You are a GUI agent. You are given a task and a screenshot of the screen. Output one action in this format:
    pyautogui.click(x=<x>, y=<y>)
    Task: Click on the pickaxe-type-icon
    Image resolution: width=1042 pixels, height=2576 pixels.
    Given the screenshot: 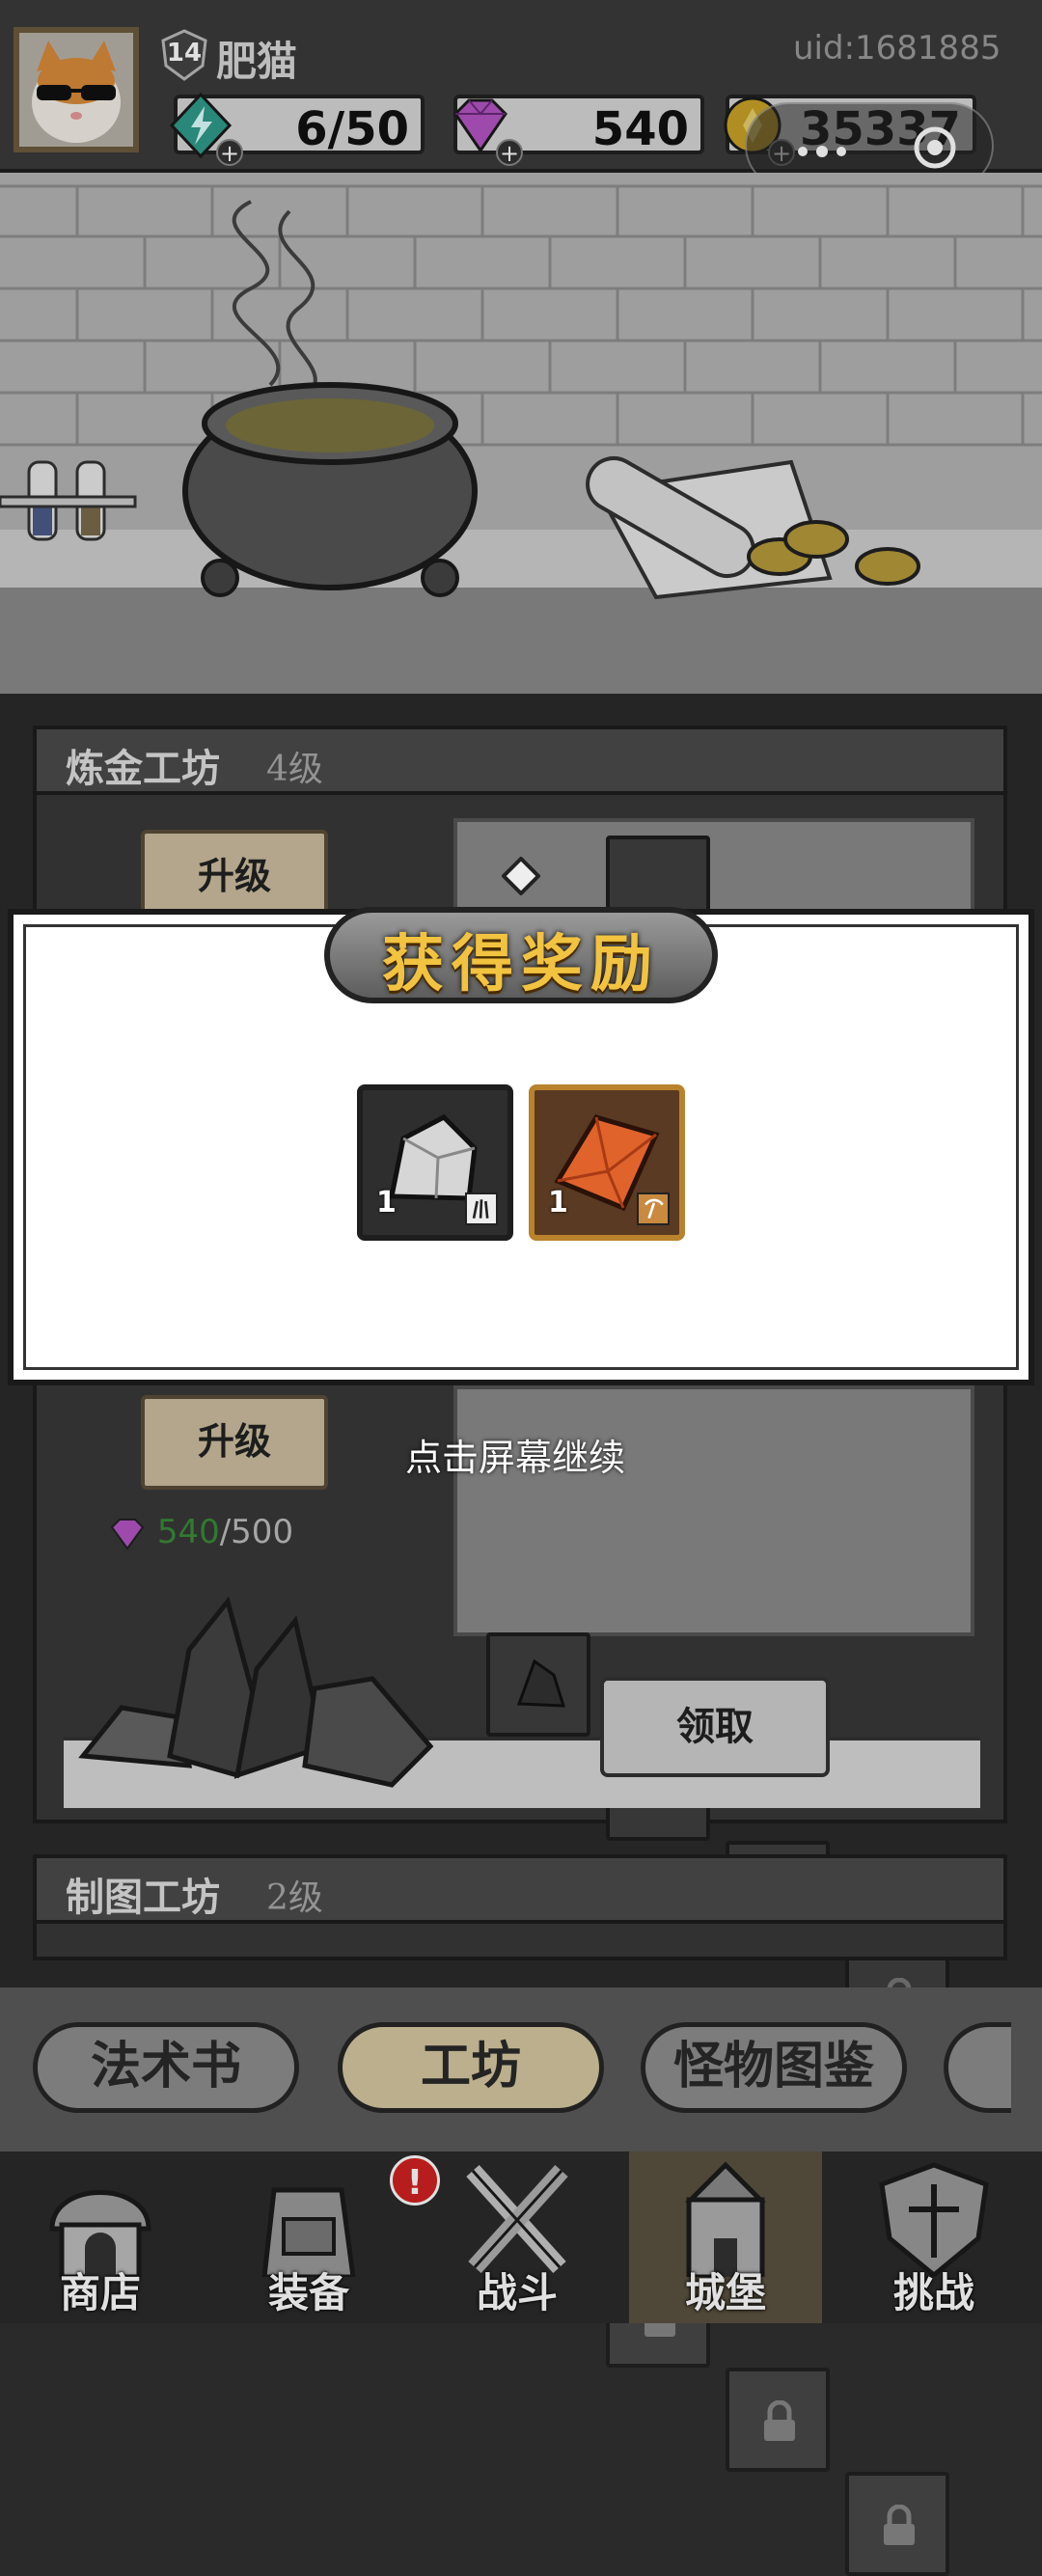 What is the action you would take?
    pyautogui.click(x=653, y=1208)
    